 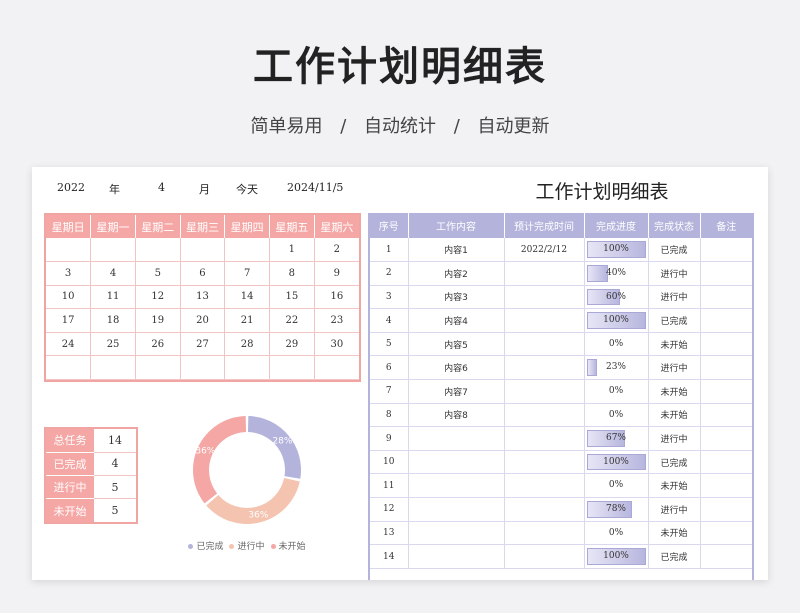 I want to click on task-progress: 67%, so click(x=616, y=438).